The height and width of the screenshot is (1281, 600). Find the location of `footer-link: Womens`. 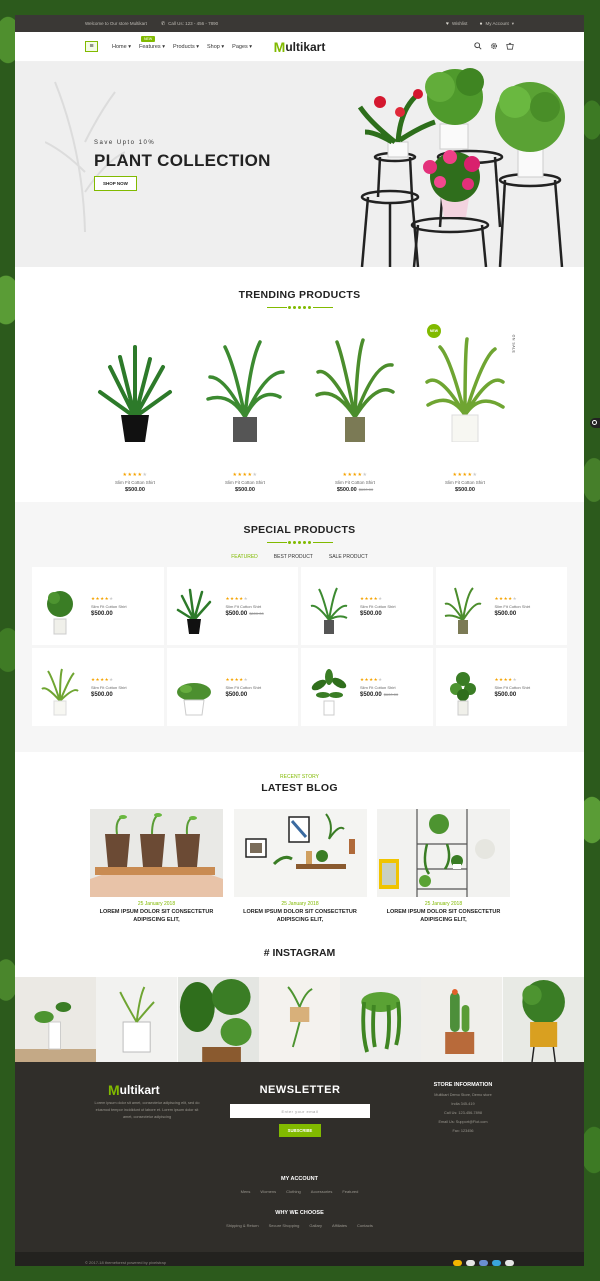

footer-link: Womens is located at coordinates (268, 1191).